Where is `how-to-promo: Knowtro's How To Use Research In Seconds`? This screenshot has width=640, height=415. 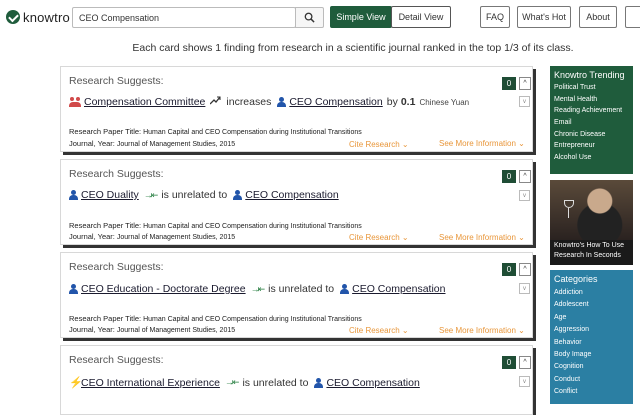
how-to-promo: Knowtro's How To Use Research In Seconds is located at coordinates (591, 222).